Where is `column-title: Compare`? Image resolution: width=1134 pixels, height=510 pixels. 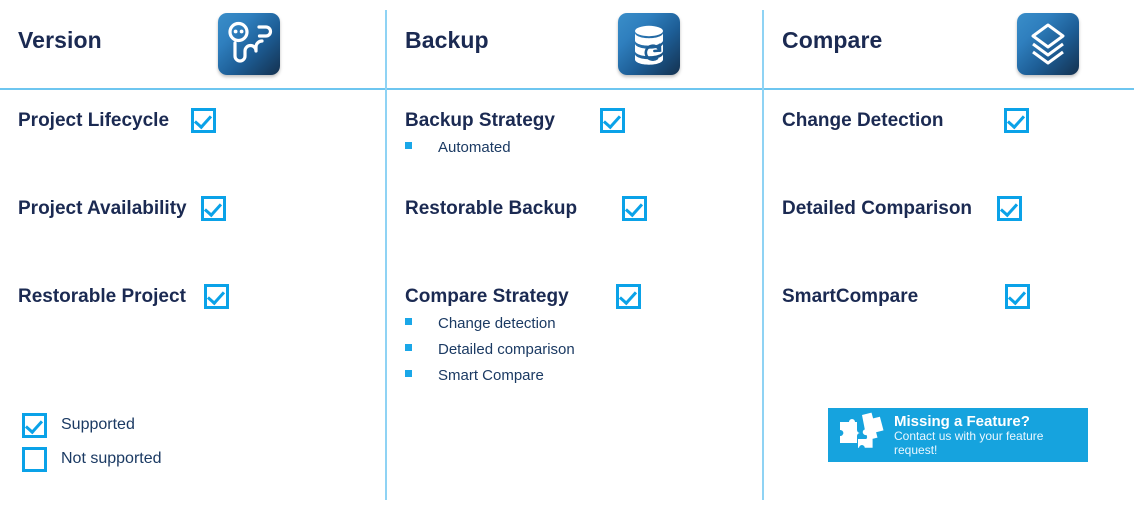 column-title: Compare is located at coordinates (832, 40).